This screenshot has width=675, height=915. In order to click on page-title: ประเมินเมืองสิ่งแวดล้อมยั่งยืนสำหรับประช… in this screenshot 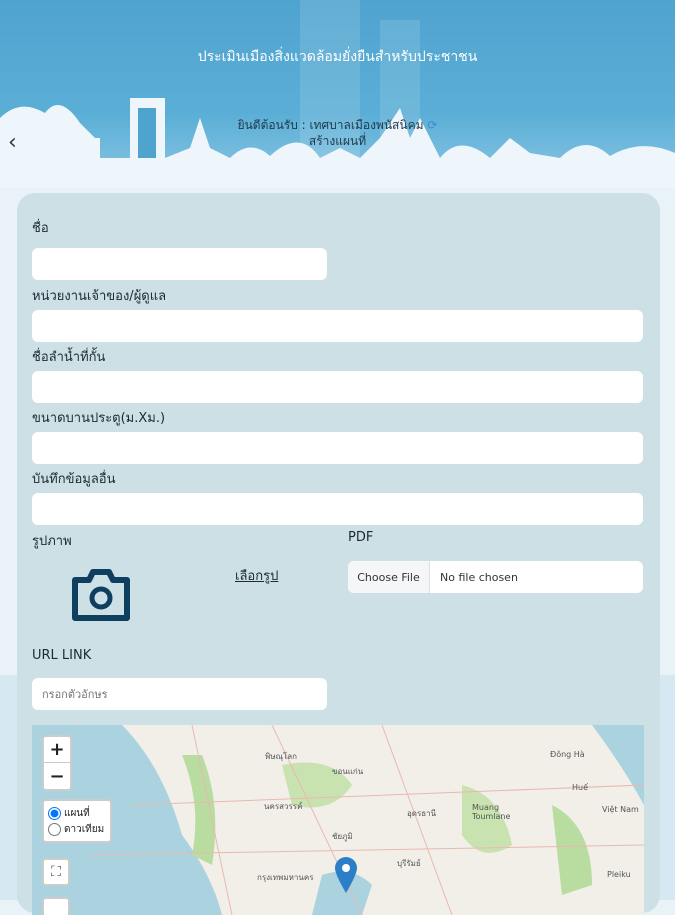, I will do `click(337, 57)`.